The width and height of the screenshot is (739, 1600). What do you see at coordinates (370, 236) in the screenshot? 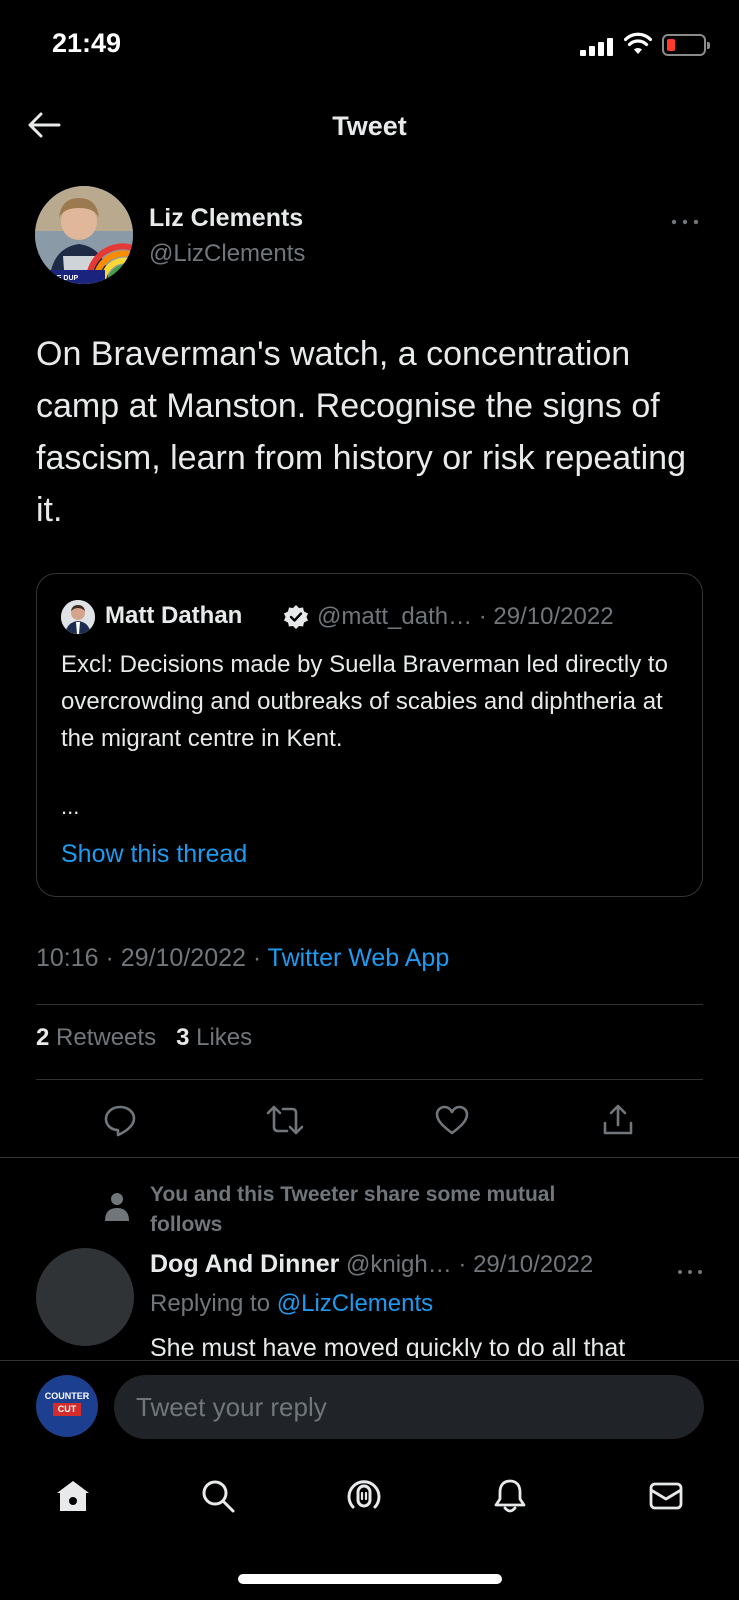
I see `tweet-author: P THE DUP Liz Clements @LizClements` at bounding box center [370, 236].